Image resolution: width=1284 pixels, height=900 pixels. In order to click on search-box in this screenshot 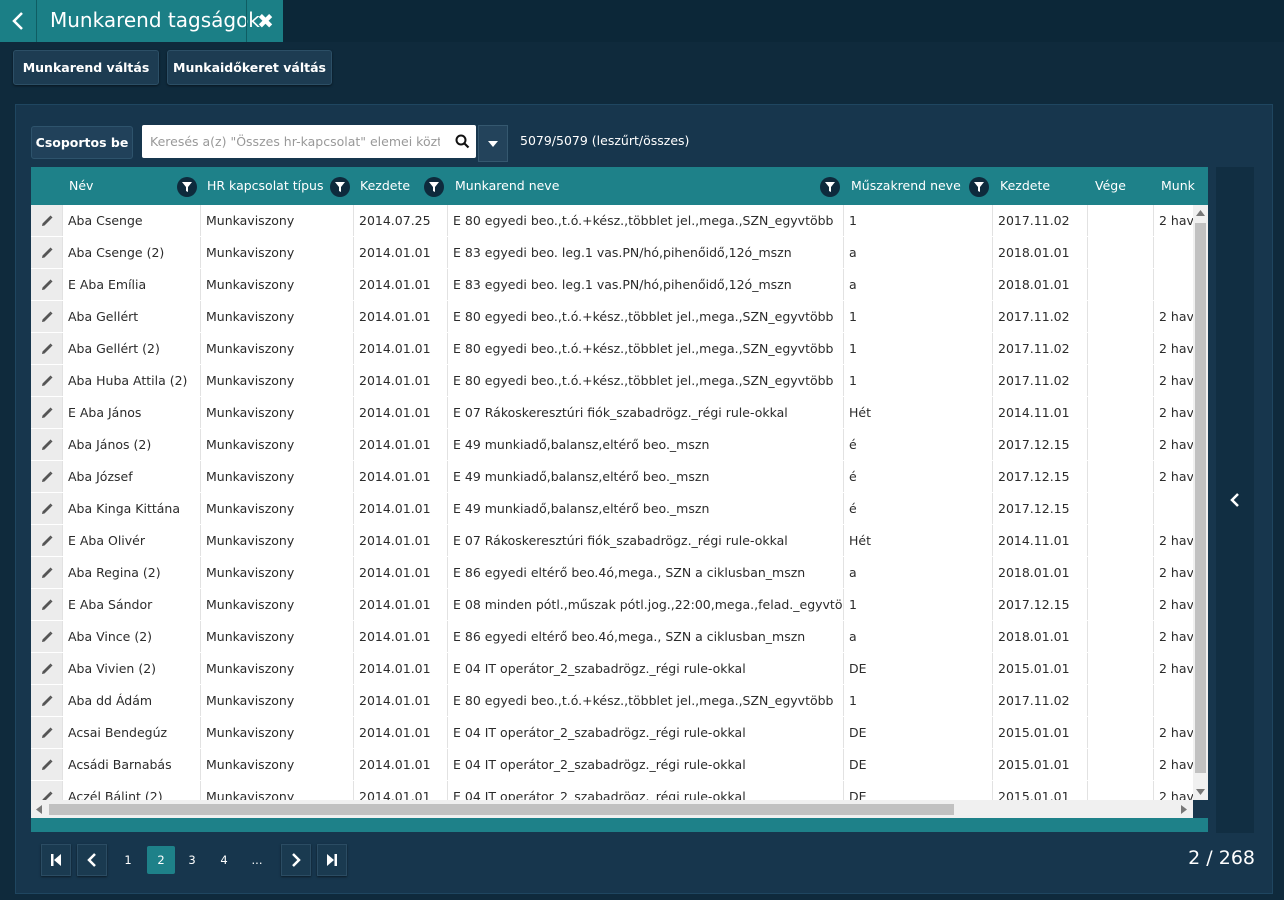, I will do `click(309, 141)`.